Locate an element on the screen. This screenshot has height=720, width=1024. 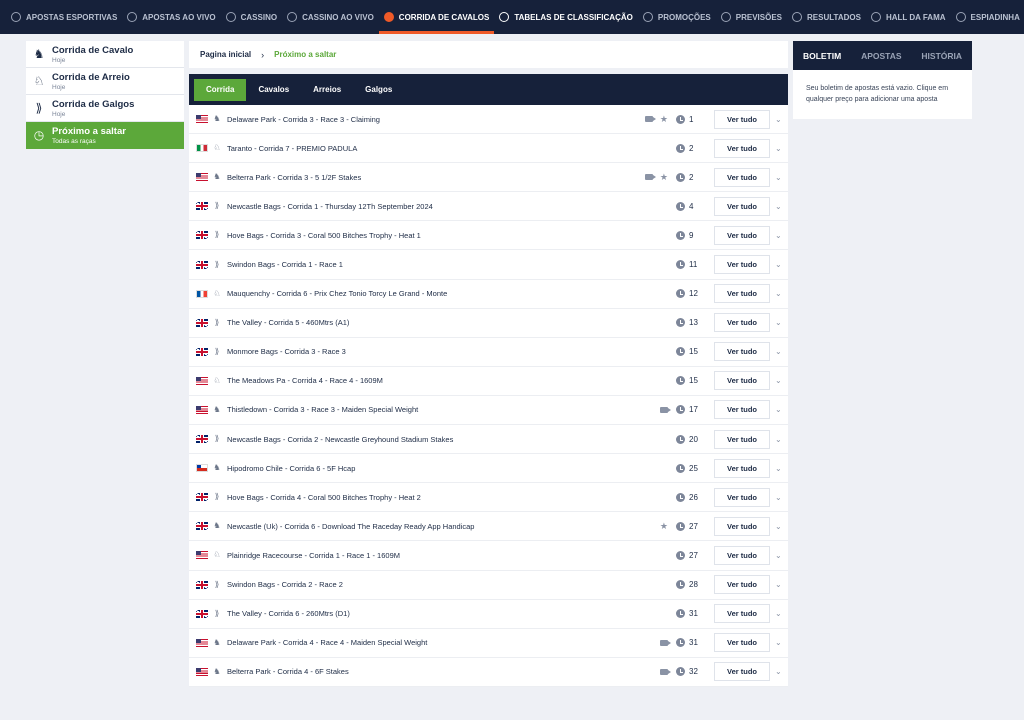
nav-item-tabelas-de-classificacao: TABELAS DE CLASSIFICAÇÃO is located at coordinates (566, 17).